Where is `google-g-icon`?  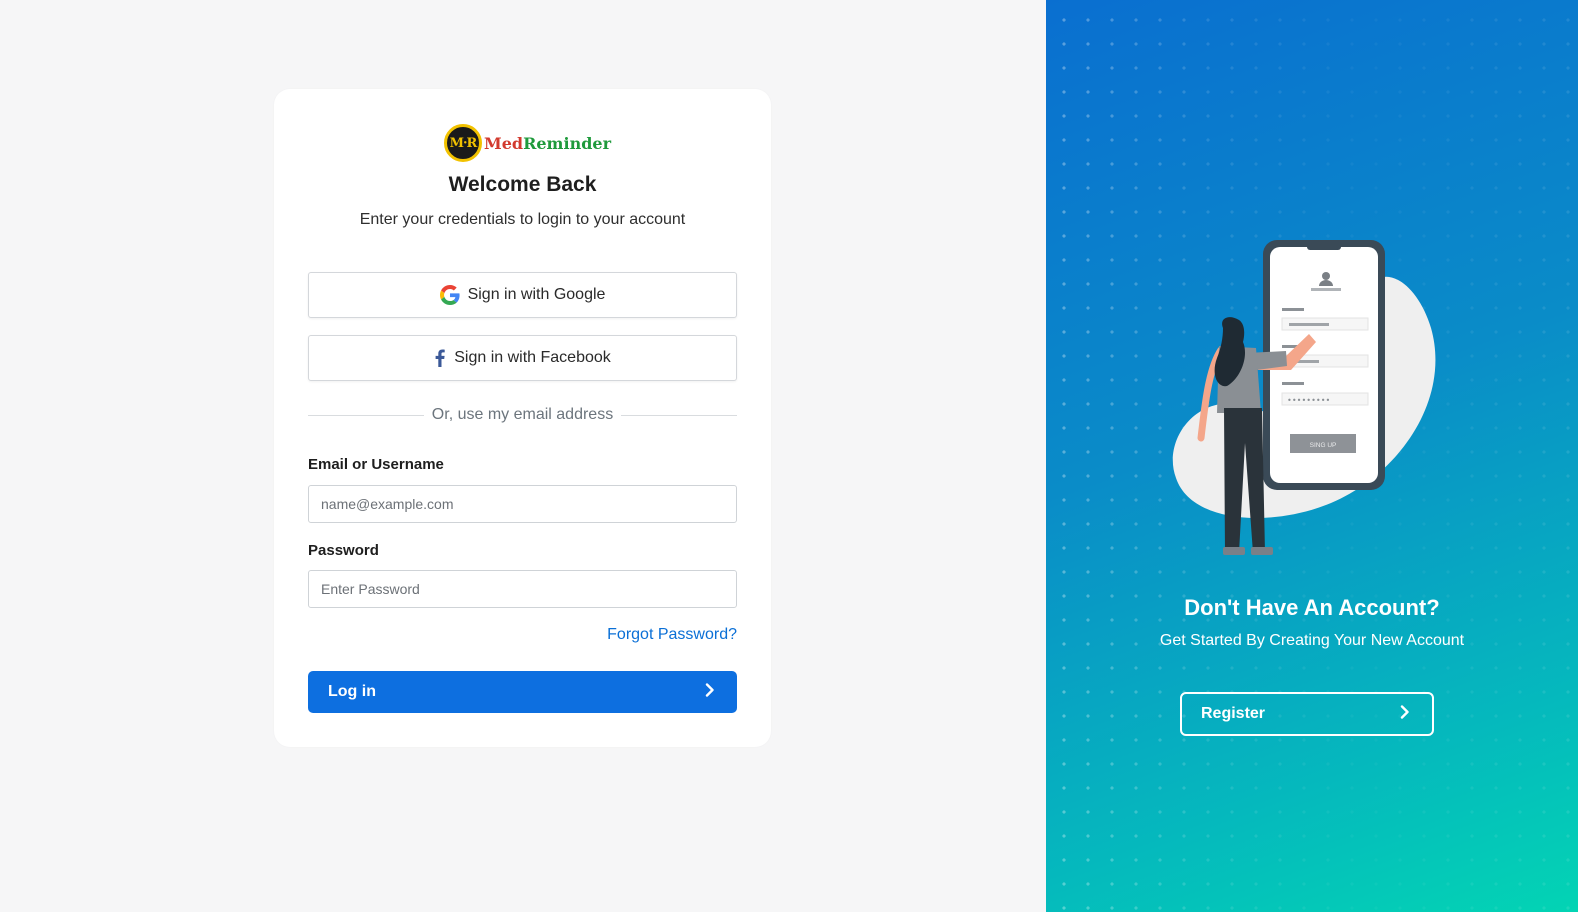
google-g-icon is located at coordinates (449, 295).